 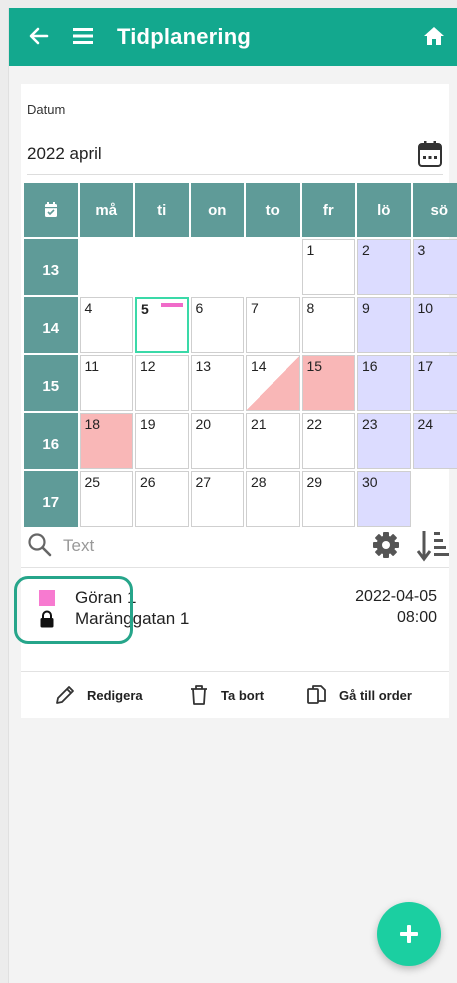 I want to click on week-number: 15, so click(x=51, y=383).